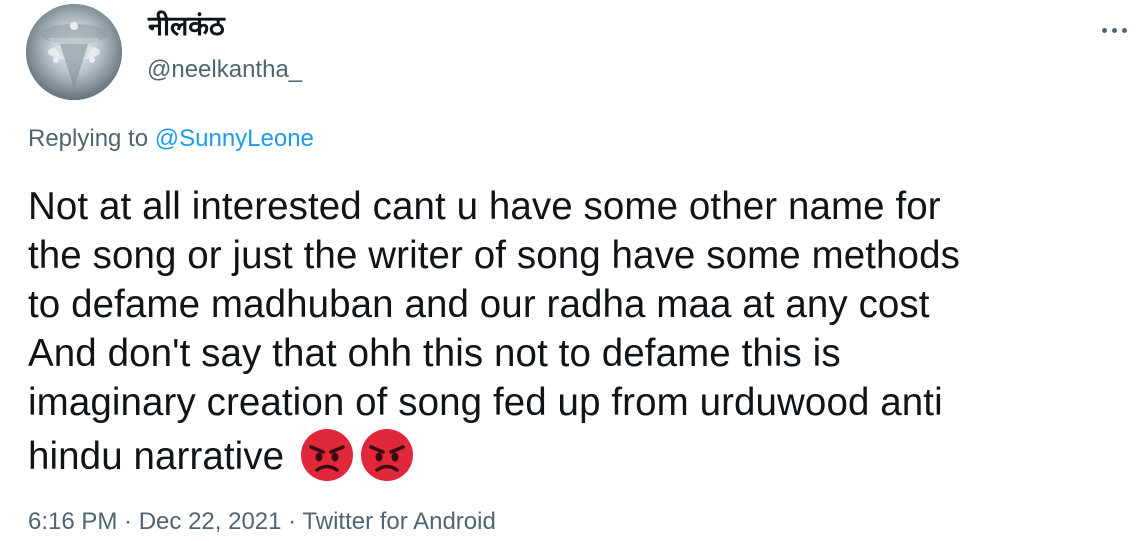 The image size is (1141, 541). Describe the element at coordinates (578, 455) in the screenshot. I see `tweet-text-last-line: hindu narrative` at that location.